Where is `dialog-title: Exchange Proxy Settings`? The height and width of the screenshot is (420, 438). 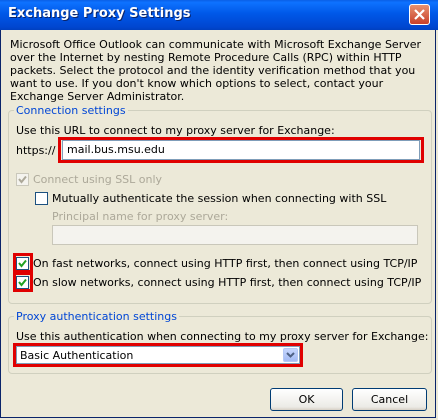 dialog-title: Exchange Proxy Settings is located at coordinates (99, 13).